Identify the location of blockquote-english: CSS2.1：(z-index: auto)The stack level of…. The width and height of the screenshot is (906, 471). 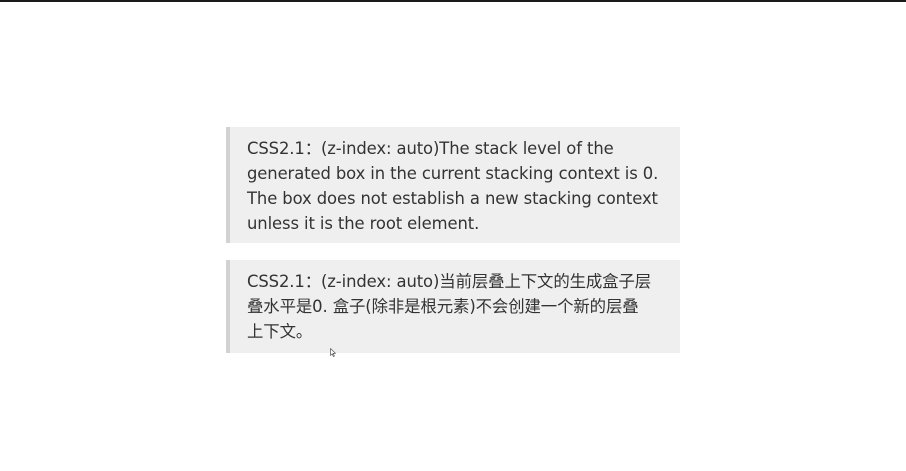
(453, 185).